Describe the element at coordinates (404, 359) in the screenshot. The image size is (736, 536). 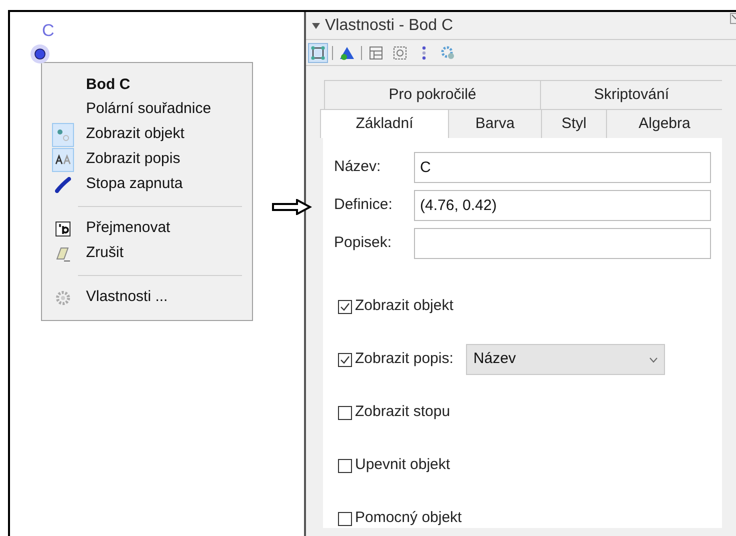
I see `checkbox-label: Zobrazit popis:` at that location.